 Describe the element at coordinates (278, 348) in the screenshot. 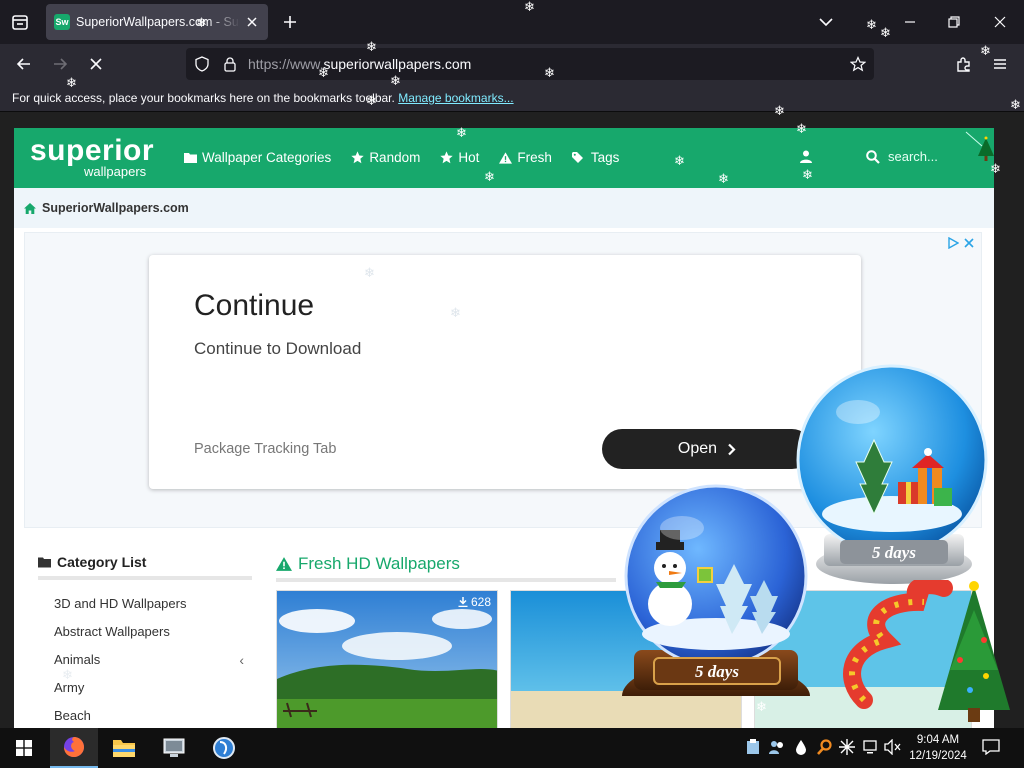

I see `ad-subtitle: Continue to Download` at that location.